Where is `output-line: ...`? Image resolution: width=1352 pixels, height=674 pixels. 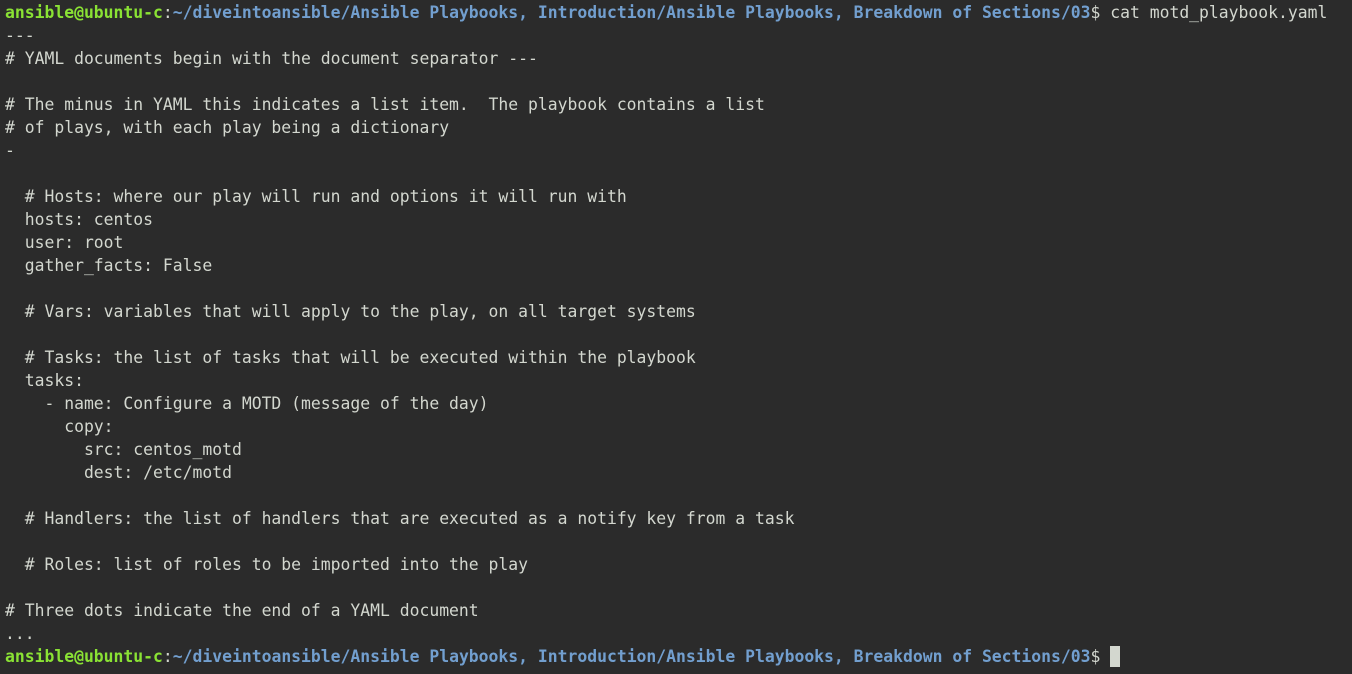 output-line: ... is located at coordinates (20, 633).